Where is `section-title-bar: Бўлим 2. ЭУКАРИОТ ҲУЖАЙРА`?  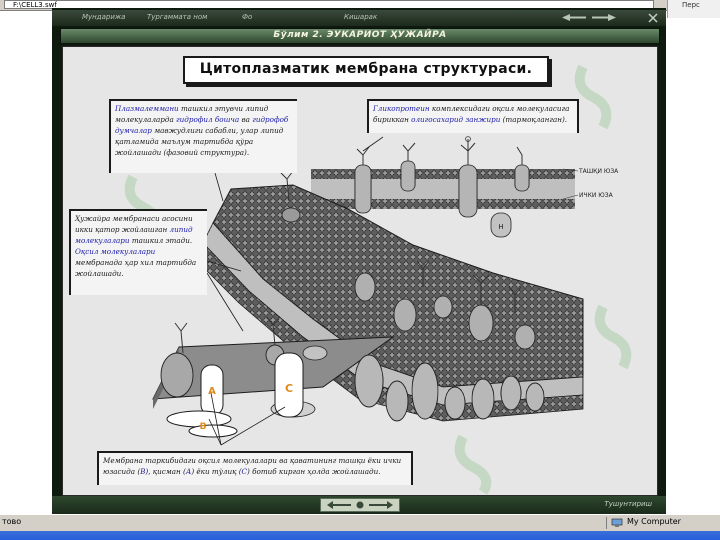
section-title-bar: Бўлим 2. ЭУКАРИОТ ҲУЖАЙРА is located at coordinates (360, 36).